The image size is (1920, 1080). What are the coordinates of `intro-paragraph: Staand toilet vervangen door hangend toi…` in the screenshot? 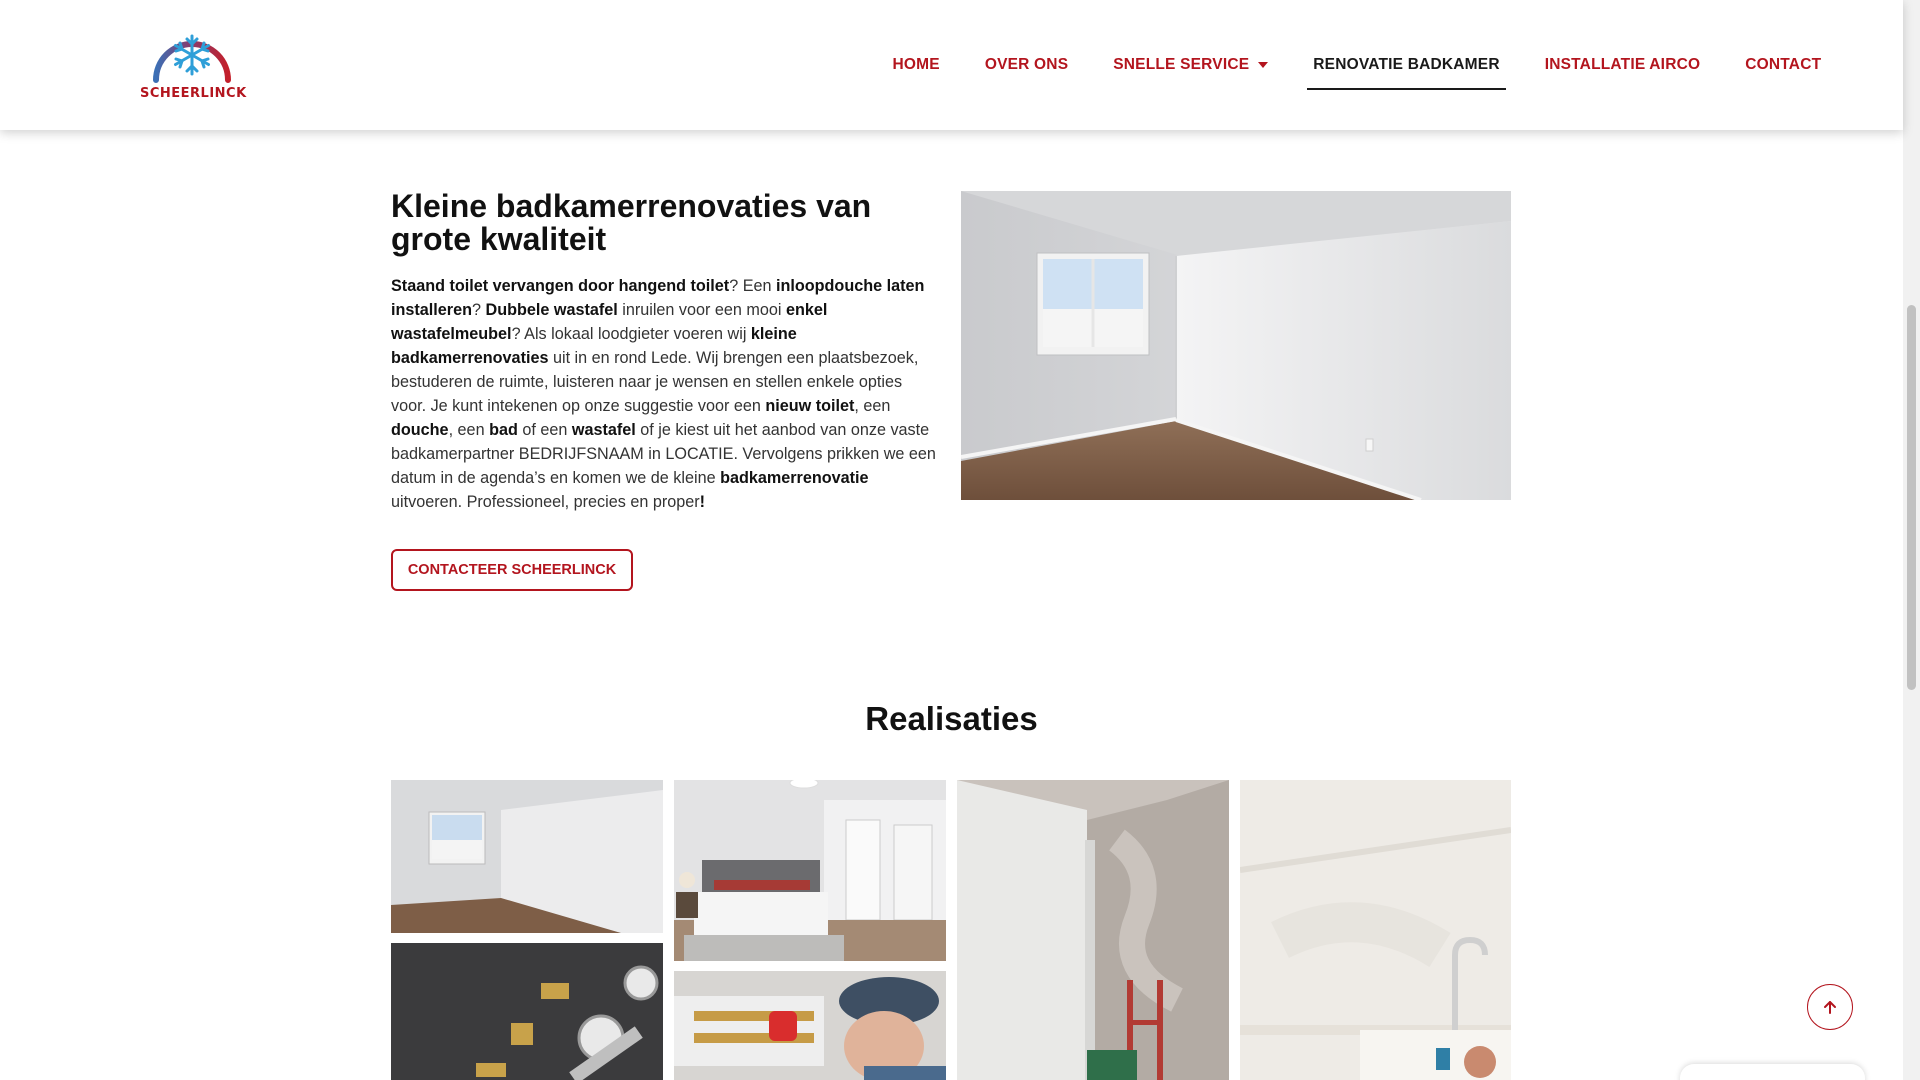 It's located at (666, 394).